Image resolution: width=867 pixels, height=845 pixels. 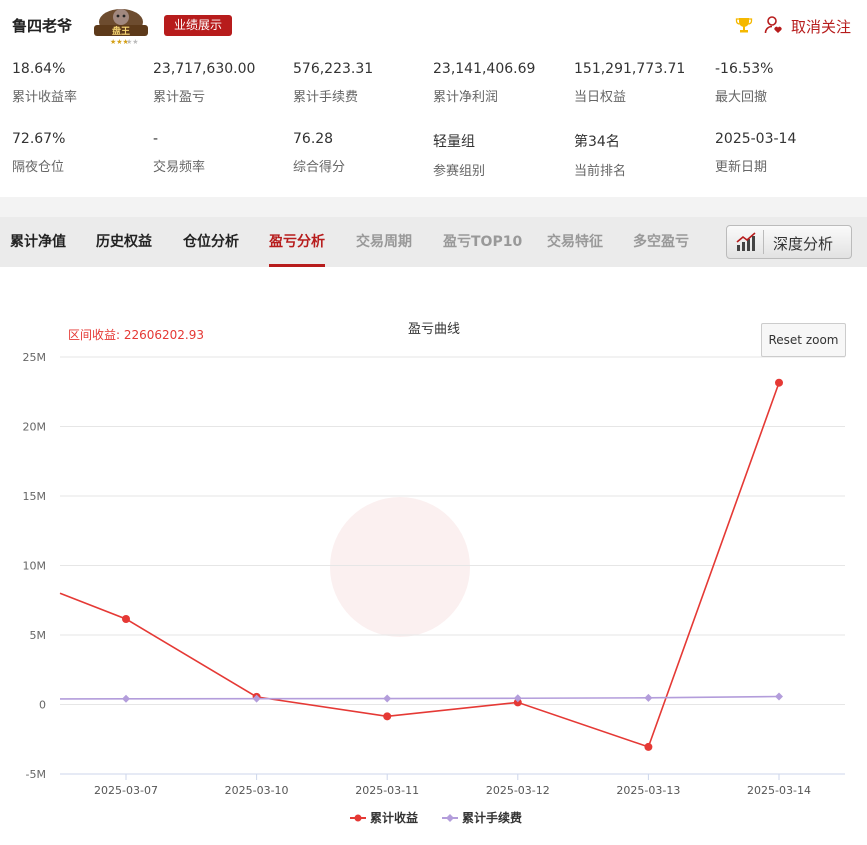 What do you see at coordinates (433, 242) in the screenshot?
I see `analysis-tab-bar: 累计净值 历史权益 仓位分析 盈亏分析 交易周期 盈亏TOP10 交易特征 多空盈亏 深度分析` at bounding box center [433, 242].